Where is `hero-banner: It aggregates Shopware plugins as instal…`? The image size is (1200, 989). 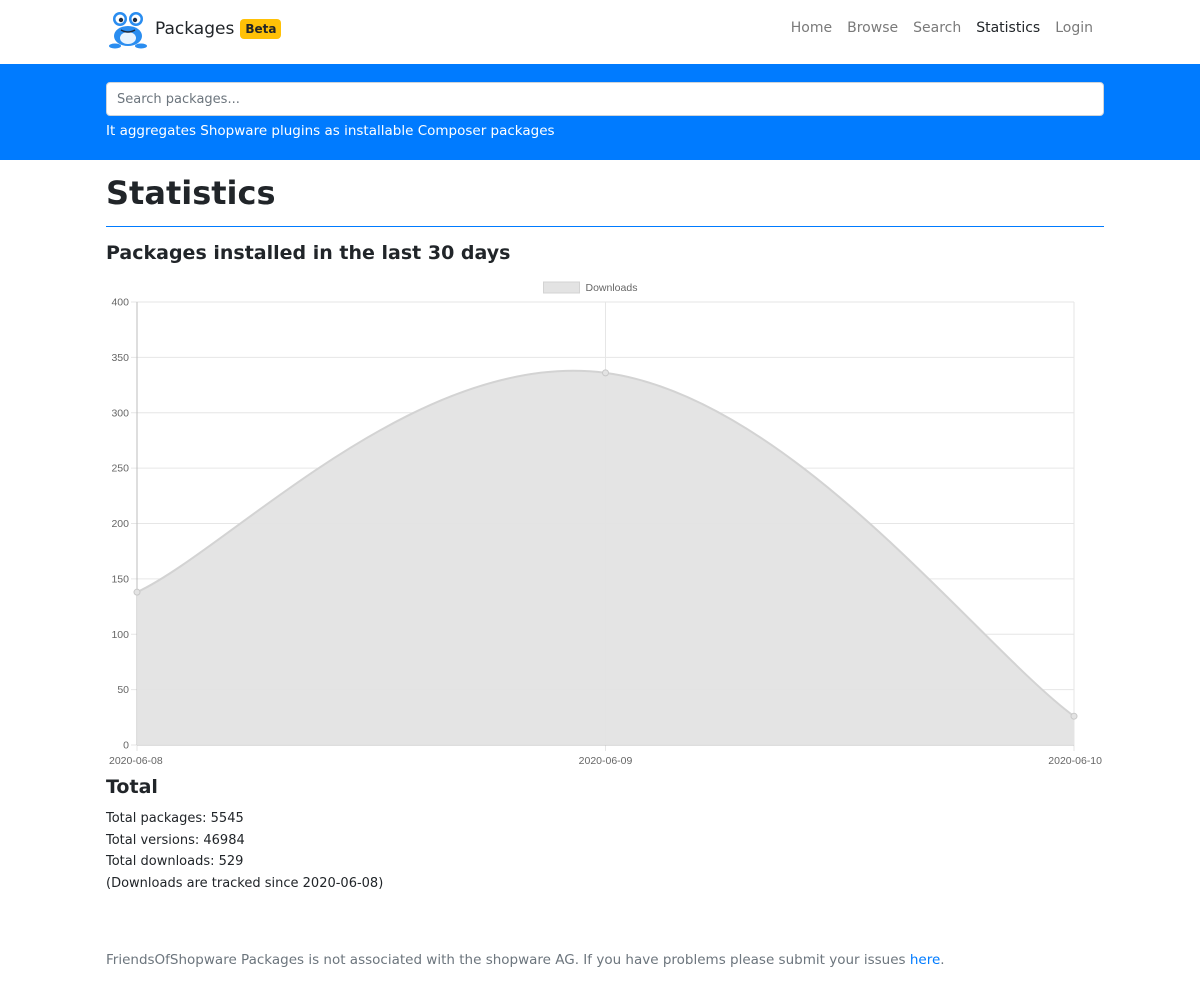
hero-banner: It aggregates Shopware plugins as instal… is located at coordinates (600, 112).